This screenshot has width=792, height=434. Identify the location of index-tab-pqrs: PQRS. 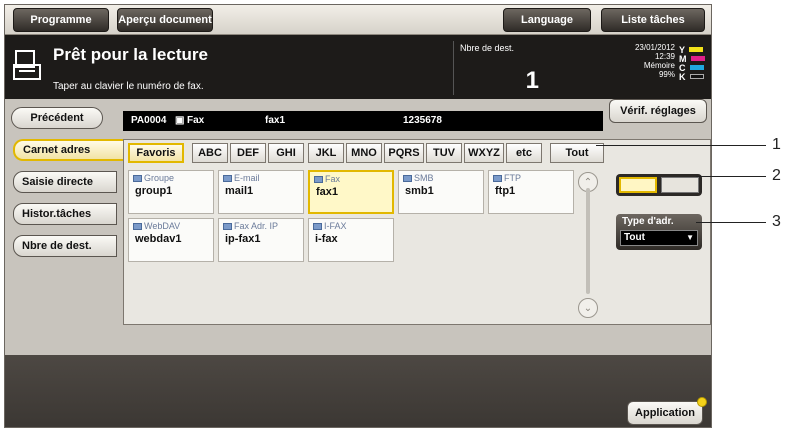
(404, 153).